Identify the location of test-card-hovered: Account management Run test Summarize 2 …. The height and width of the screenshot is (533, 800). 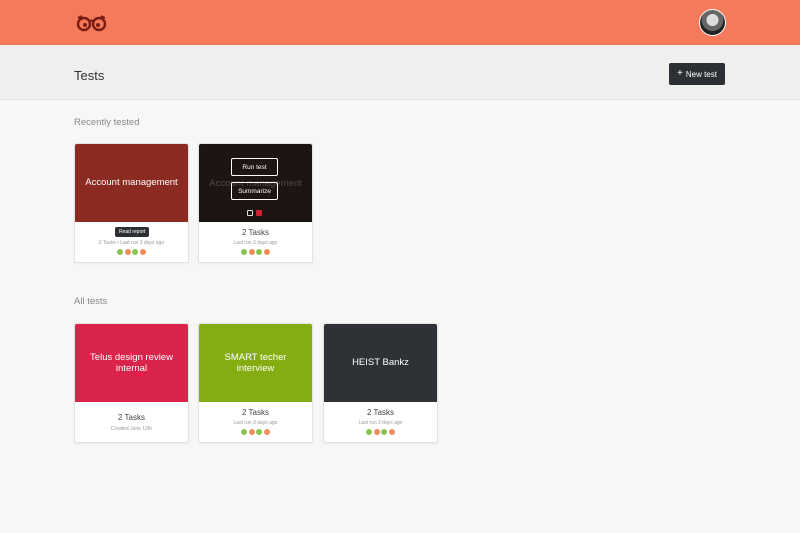
(255, 203).